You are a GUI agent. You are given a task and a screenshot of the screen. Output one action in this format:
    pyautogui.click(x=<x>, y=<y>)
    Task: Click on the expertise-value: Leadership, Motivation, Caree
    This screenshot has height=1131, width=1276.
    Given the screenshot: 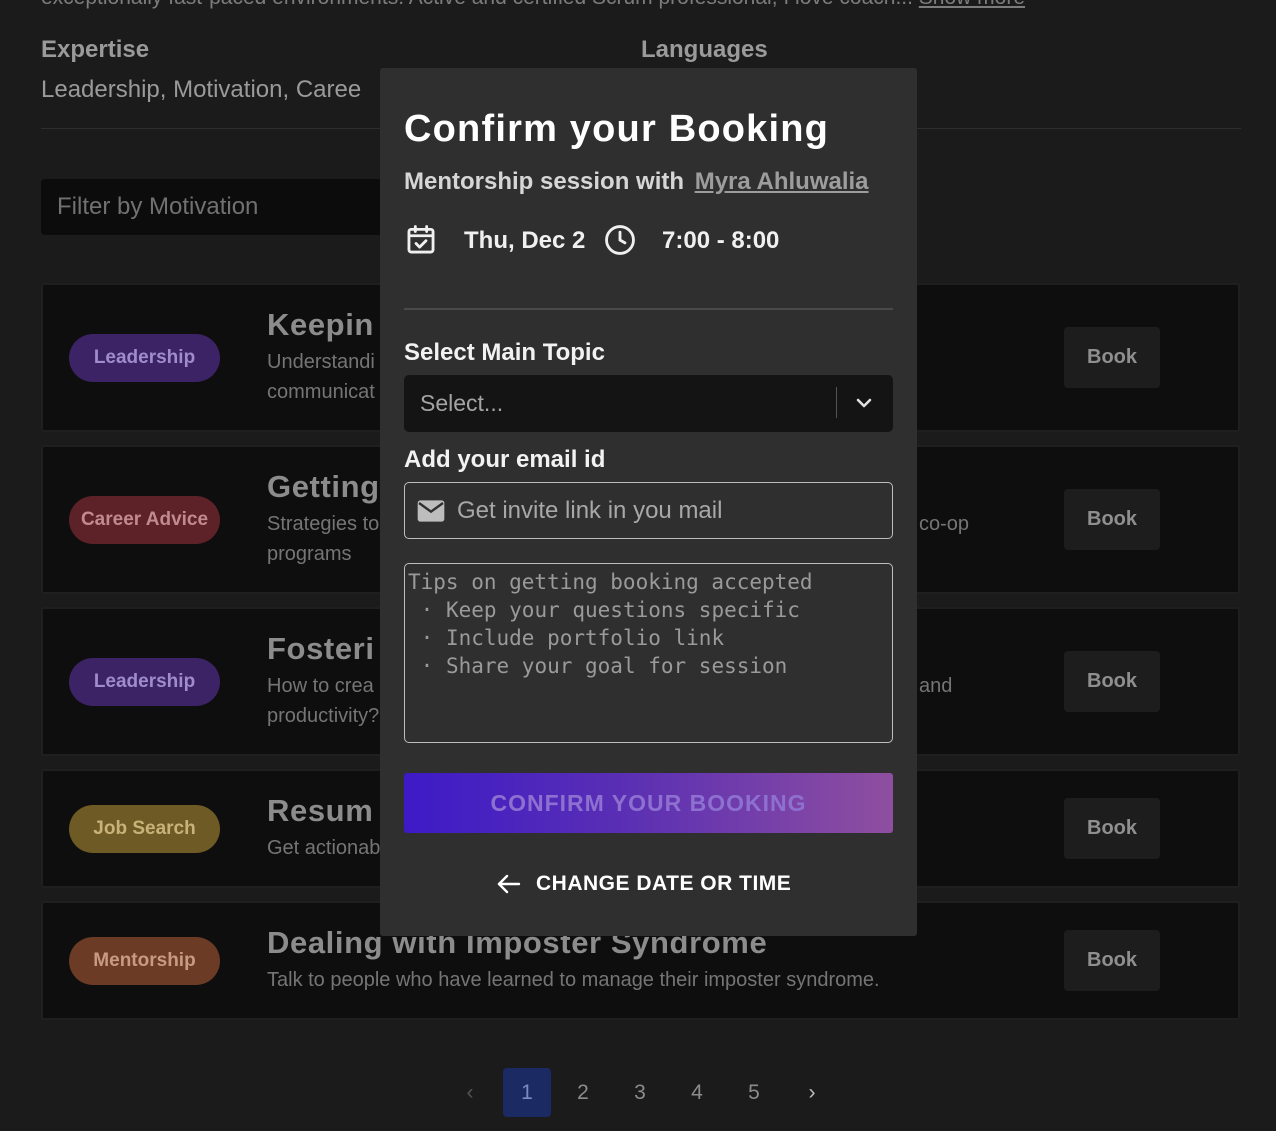 What is the action you would take?
    pyautogui.click(x=201, y=89)
    